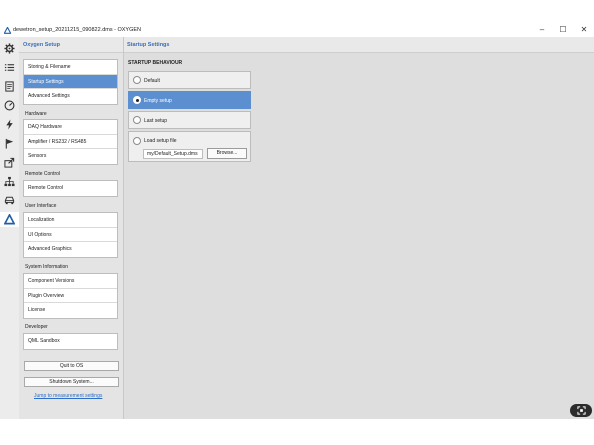  I want to click on gauge-icon, so click(9, 105).